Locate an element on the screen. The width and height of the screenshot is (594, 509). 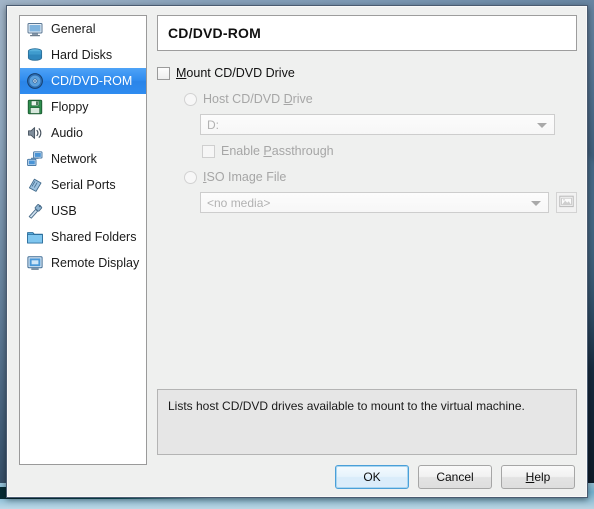
speaker-icon is located at coordinates (35, 133).